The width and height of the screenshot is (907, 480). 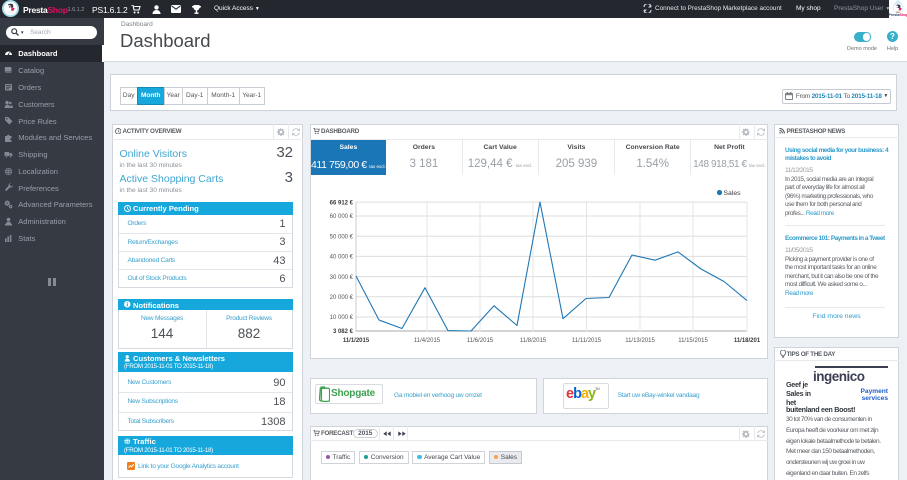 I want to click on svg-text: 40 000 €, so click(x=342, y=258).